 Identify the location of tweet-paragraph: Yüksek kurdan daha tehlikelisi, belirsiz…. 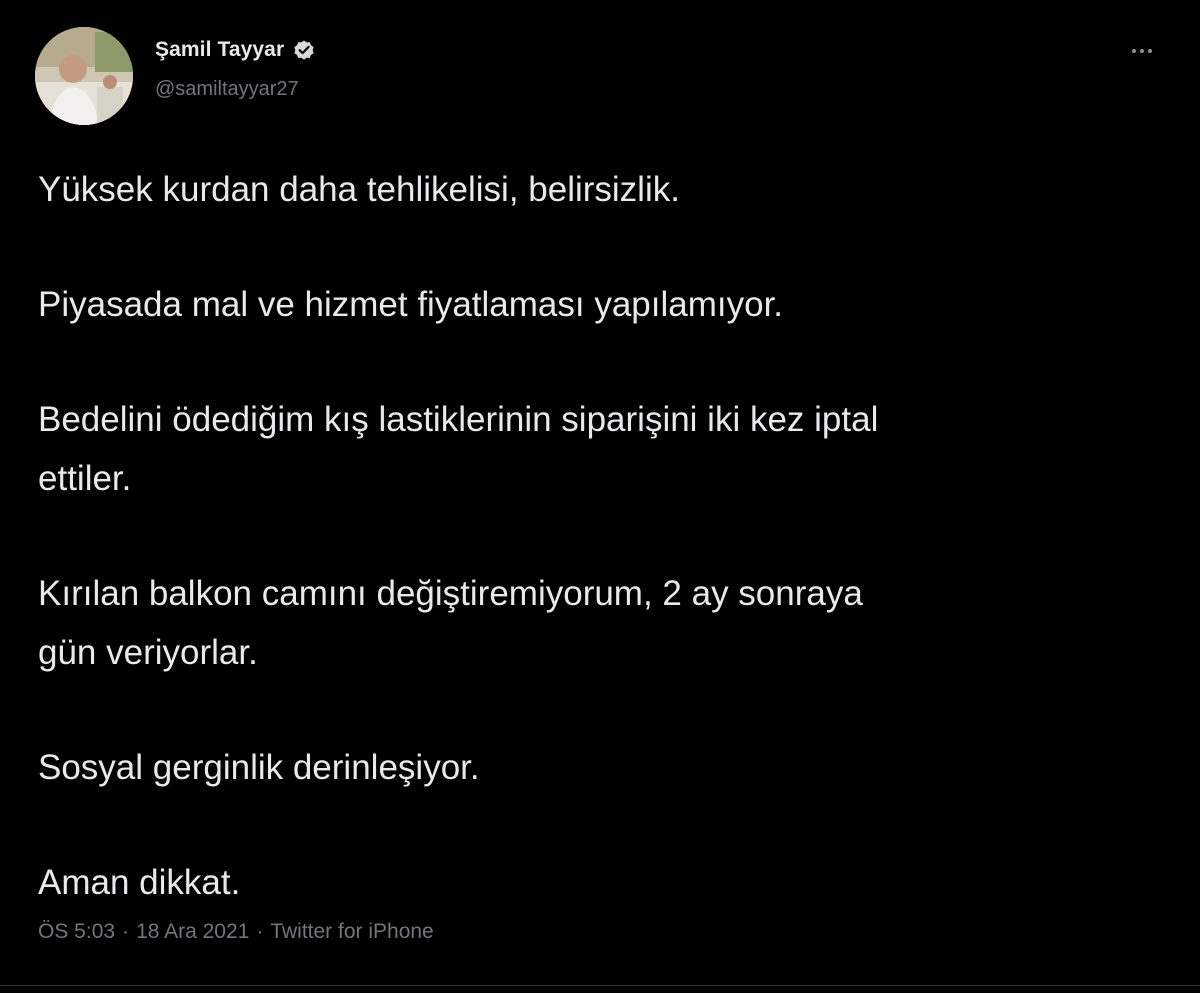
(359, 189).